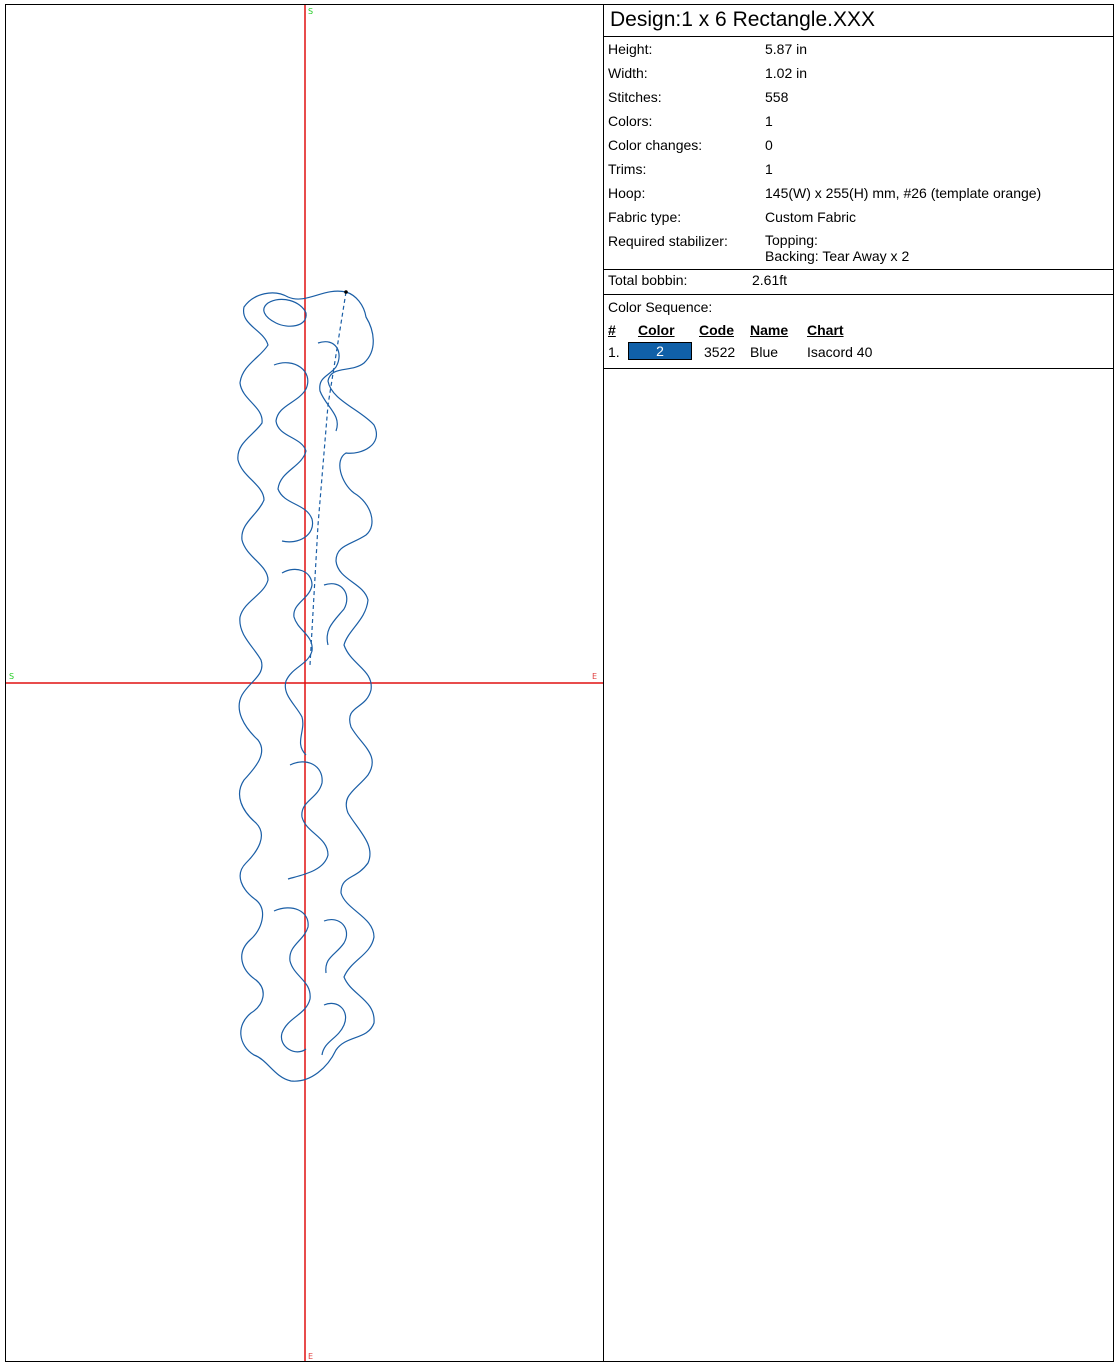 Image resolution: width=1114 pixels, height=1363 pixels. I want to click on property-value: 1.02 in, so click(786, 73).